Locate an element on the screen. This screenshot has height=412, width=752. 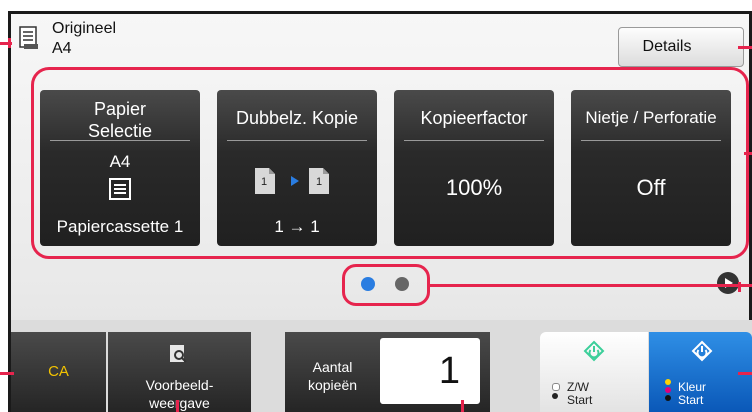
paper-tray-icon is located at coordinates (120, 189).